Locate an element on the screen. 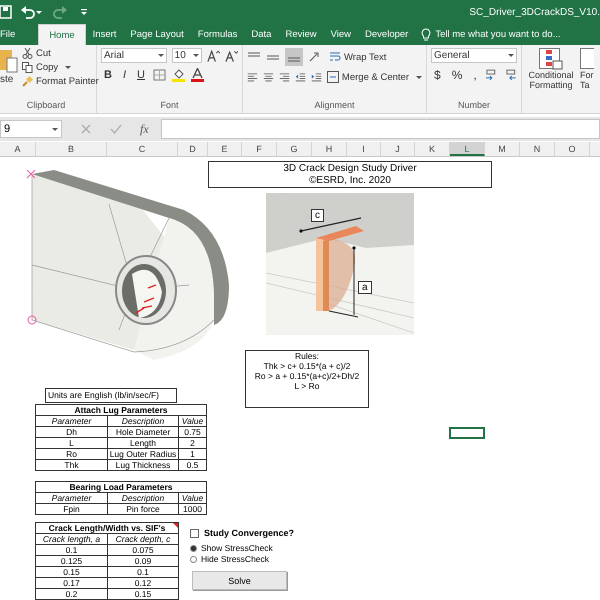 This screenshot has height=600, width=600. merge-cells-icon is located at coordinates (332, 77).